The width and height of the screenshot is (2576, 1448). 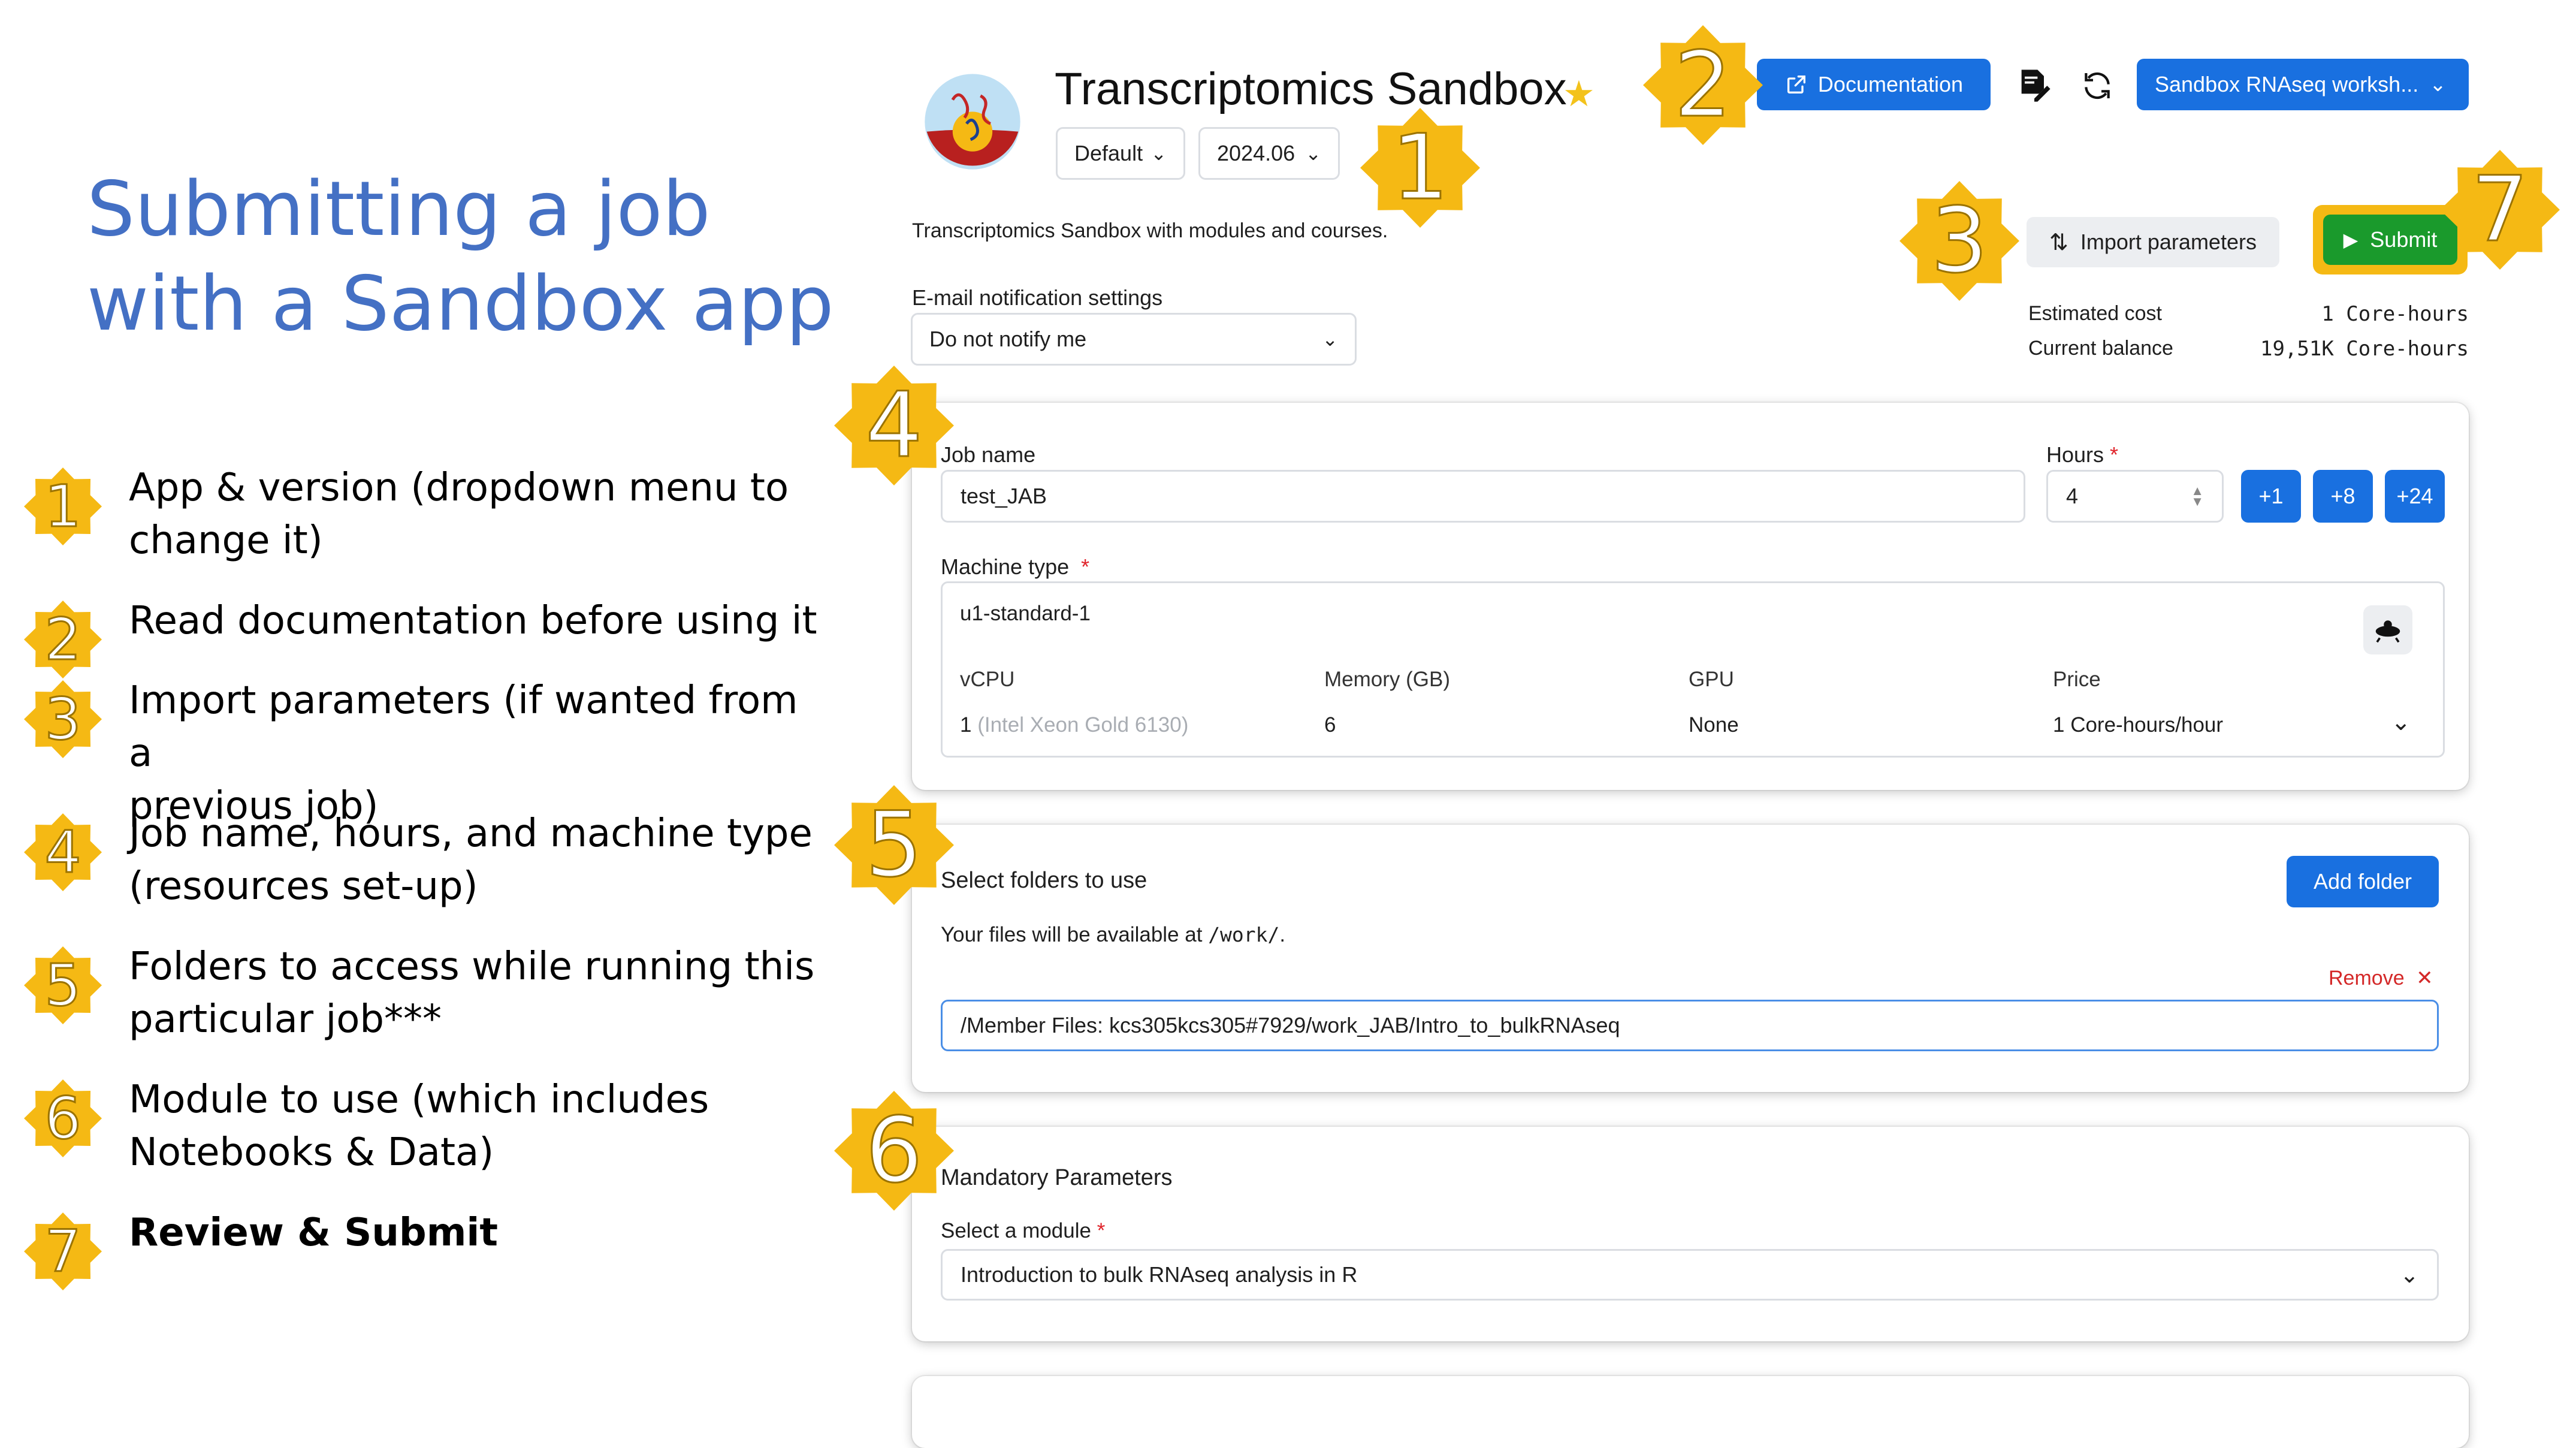 What do you see at coordinates (285, 1019) in the screenshot?
I see `step-text: particular job***` at bounding box center [285, 1019].